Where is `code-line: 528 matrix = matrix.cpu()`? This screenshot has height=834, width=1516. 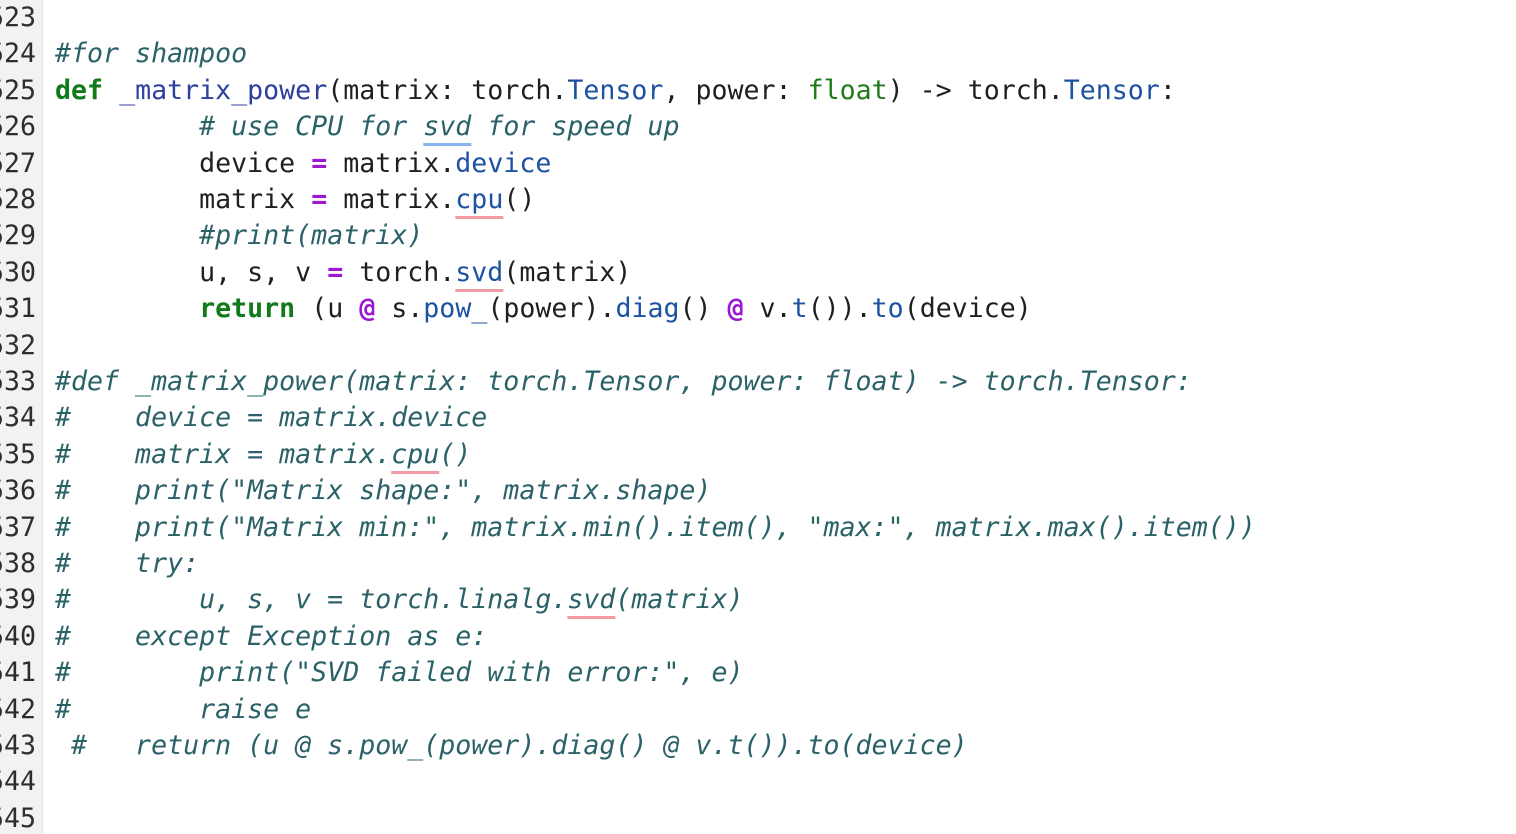
code-line: 528 matrix = matrix.cpu() is located at coordinates (758, 200).